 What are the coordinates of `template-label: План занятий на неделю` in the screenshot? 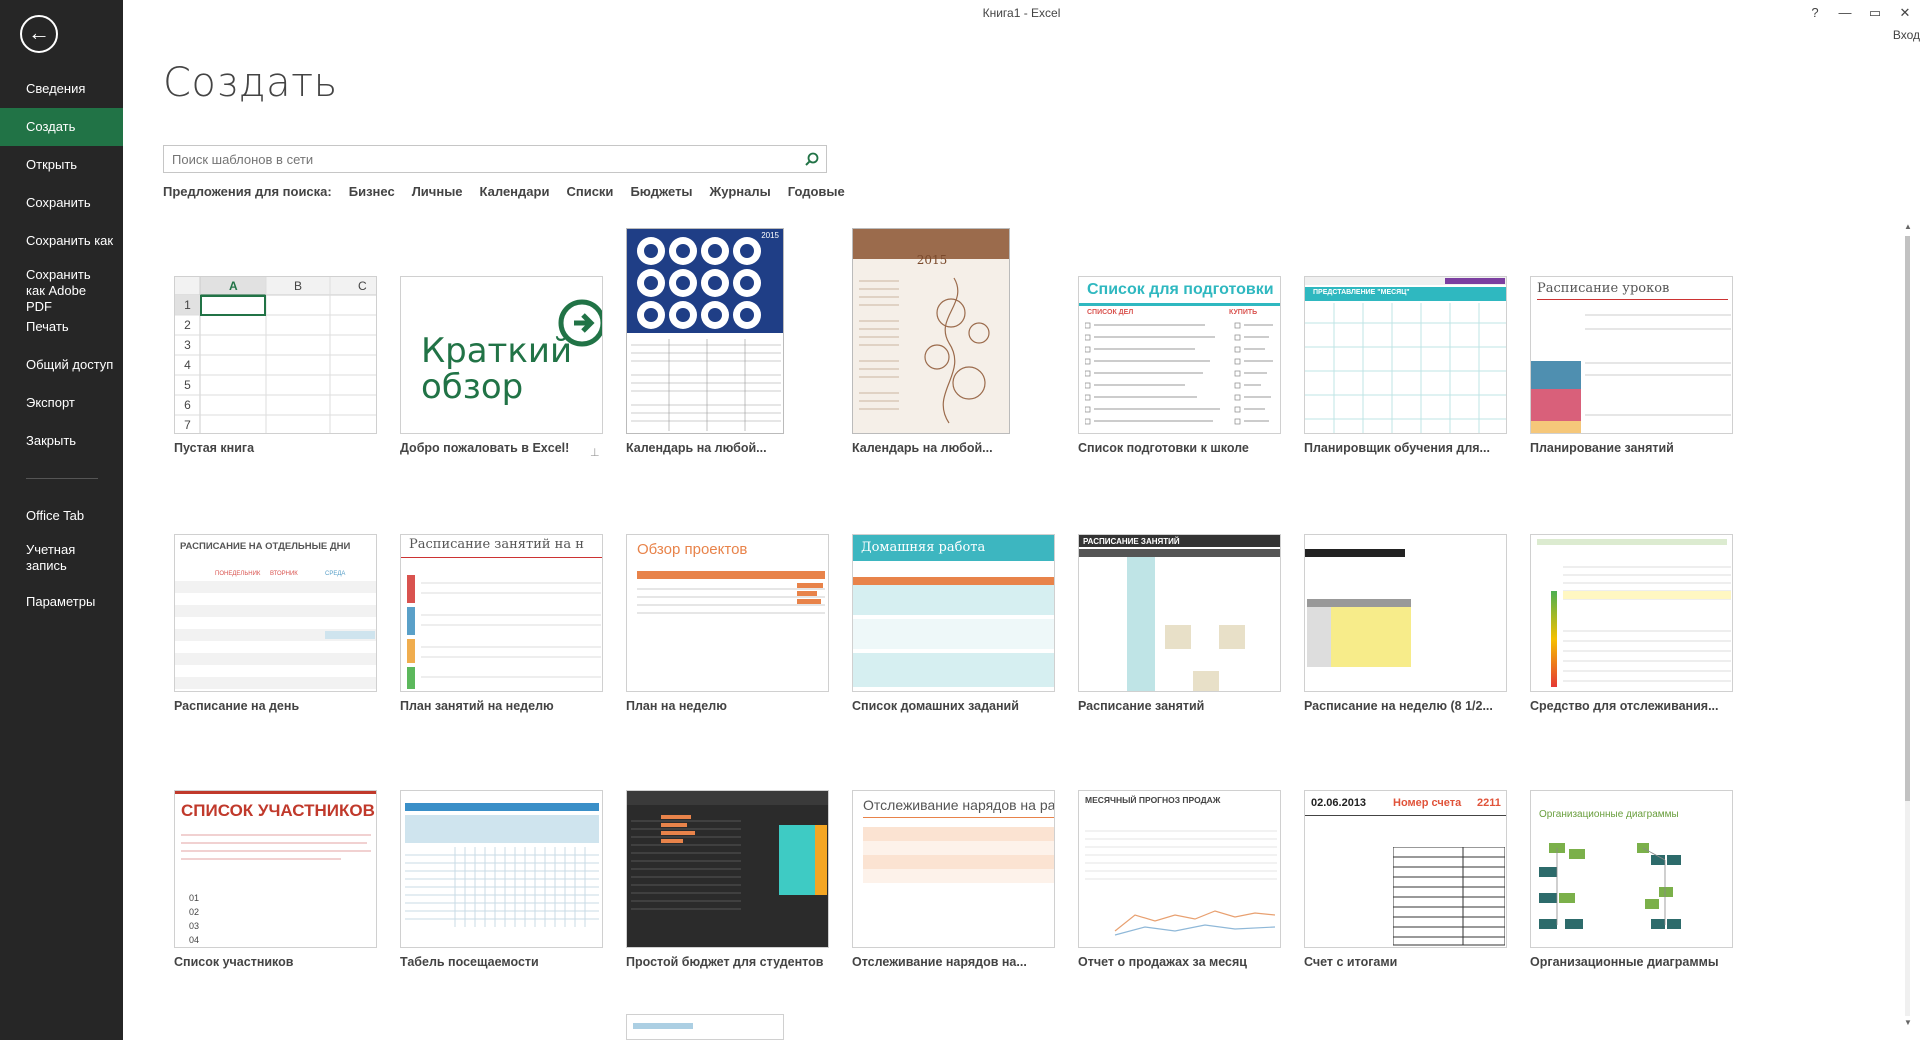 It's located at (477, 706).